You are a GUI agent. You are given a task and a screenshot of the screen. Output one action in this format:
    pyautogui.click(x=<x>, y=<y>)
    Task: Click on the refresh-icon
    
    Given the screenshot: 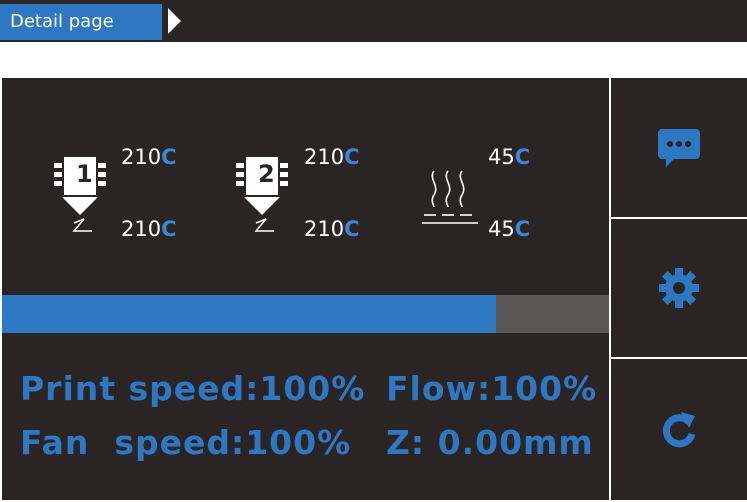 What is the action you would take?
    pyautogui.click(x=679, y=429)
    